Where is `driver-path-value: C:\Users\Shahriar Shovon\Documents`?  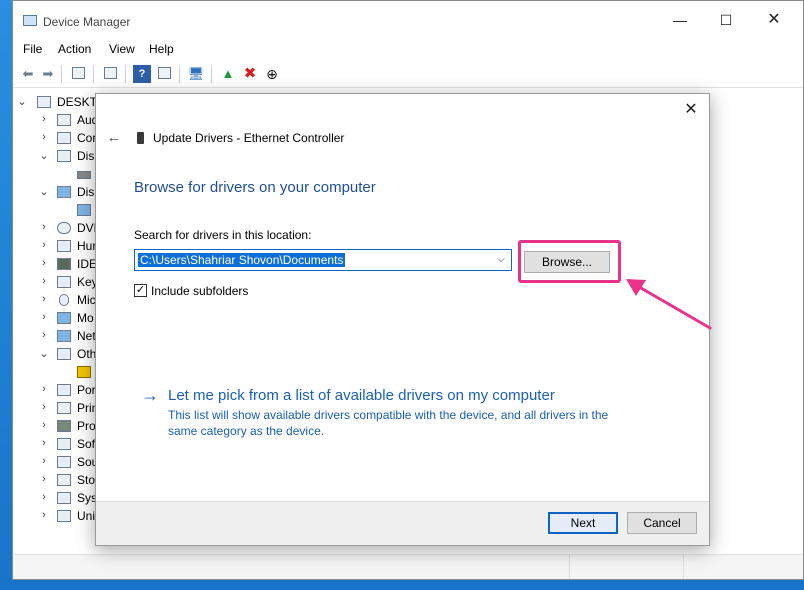
driver-path-value: C:\Users\Shahriar Shovon\Documents is located at coordinates (242, 260).